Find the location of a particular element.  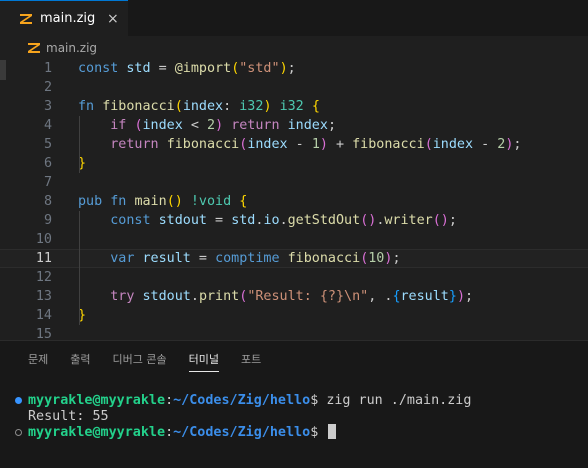

breadcrumb-file-label: main.zig is located at coordinates (72, 48).